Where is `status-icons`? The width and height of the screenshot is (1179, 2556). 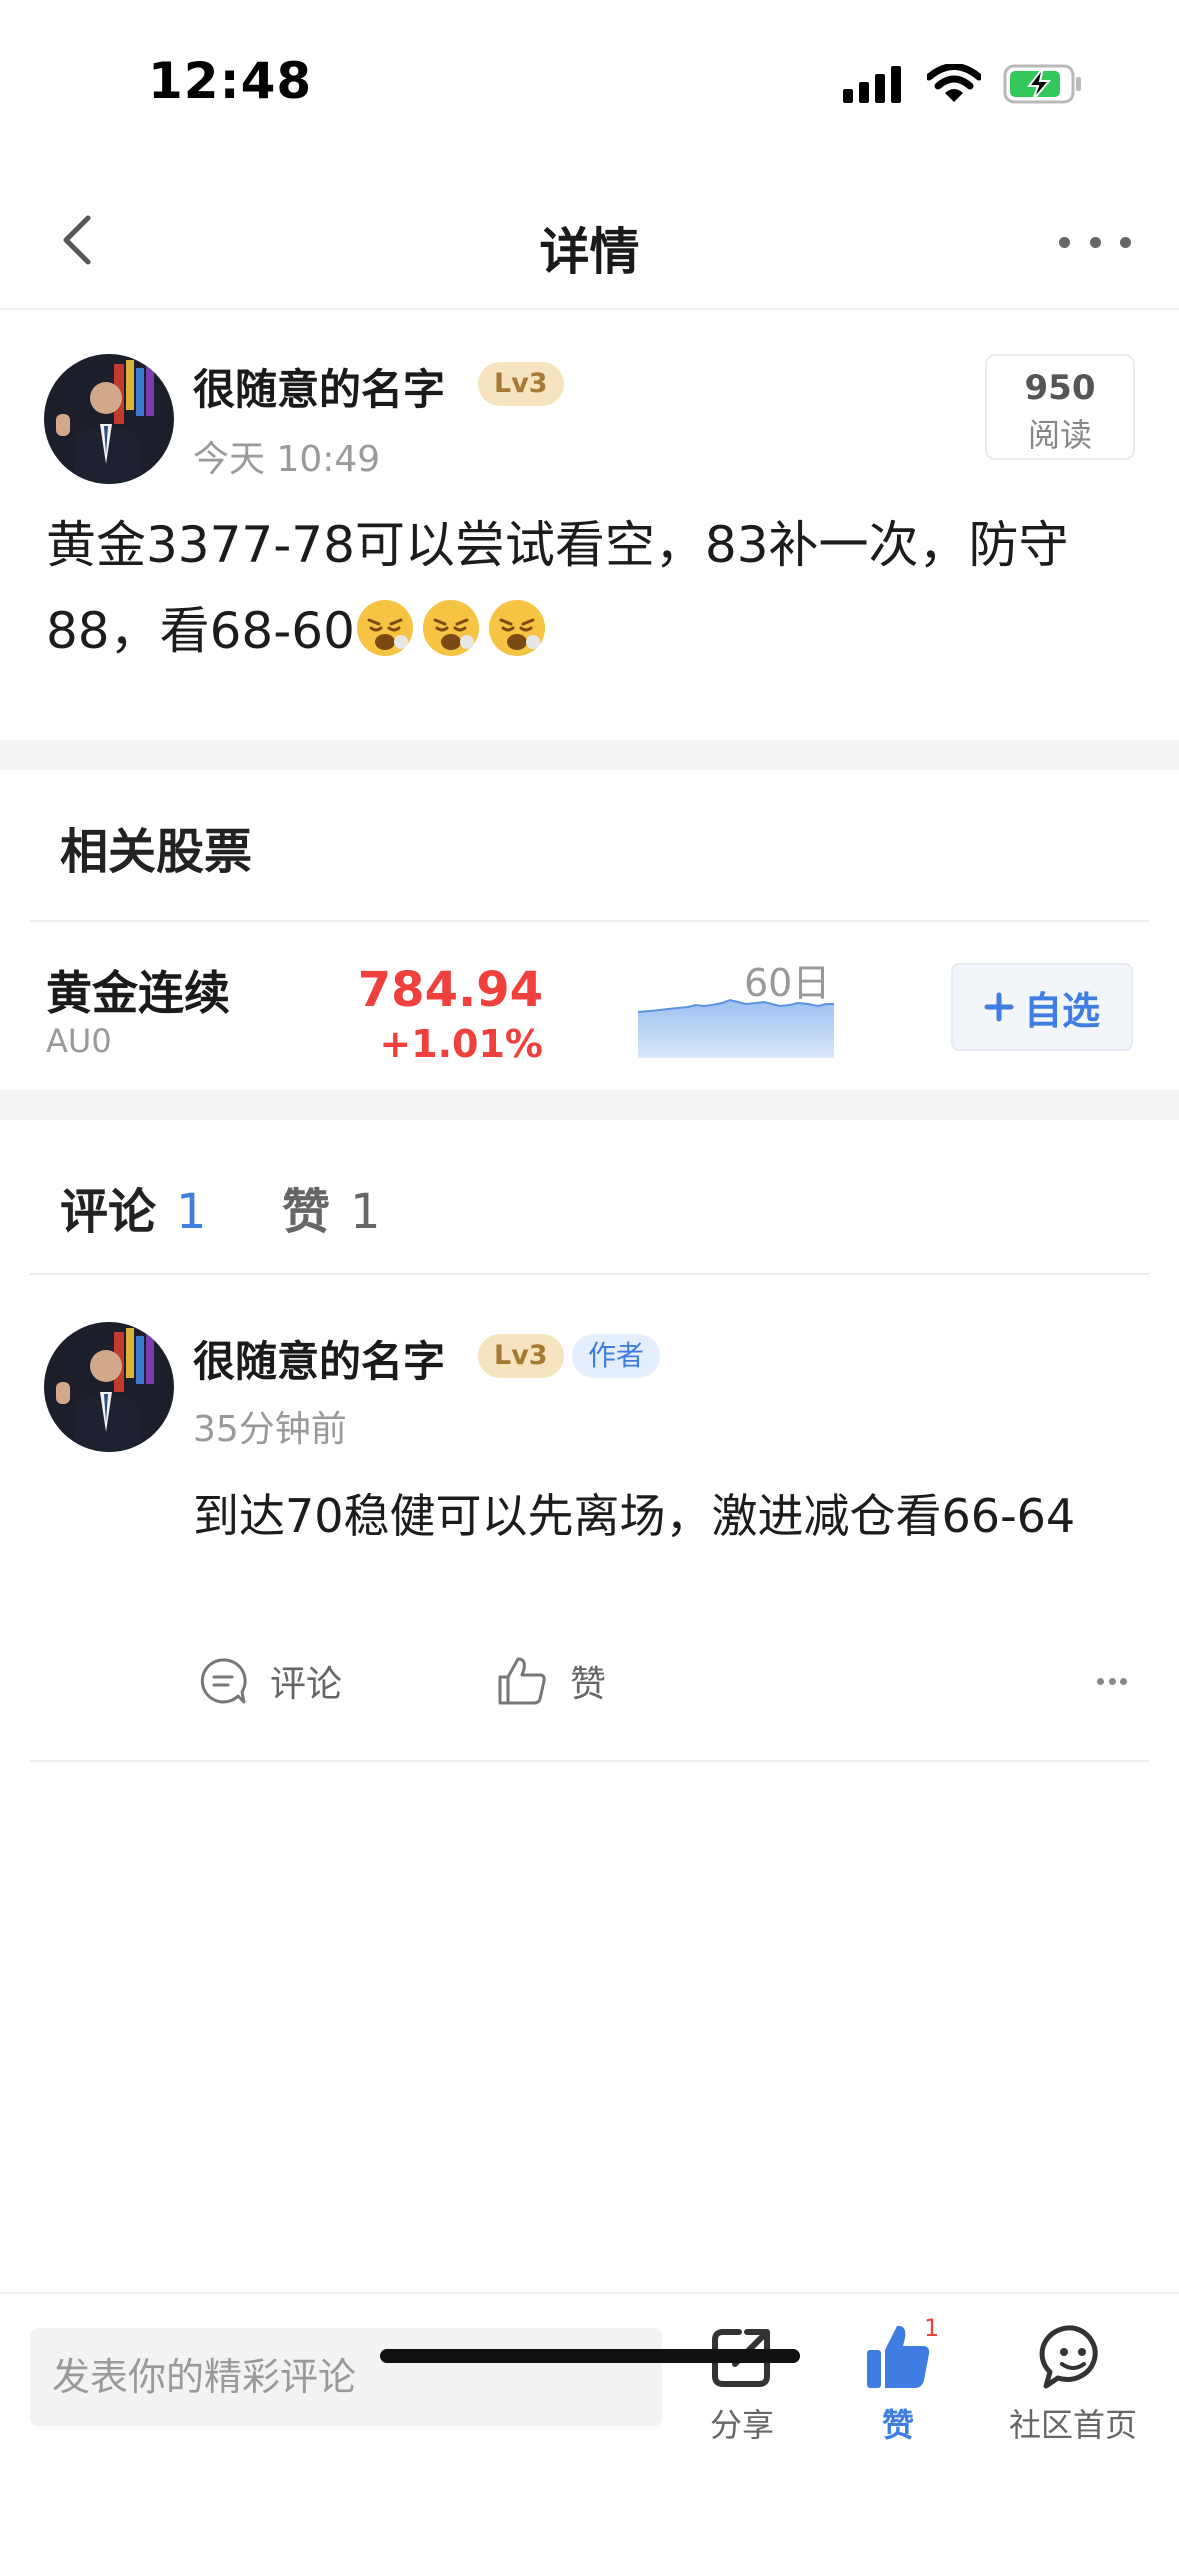 status-icons is located at coordinates (963, 84).